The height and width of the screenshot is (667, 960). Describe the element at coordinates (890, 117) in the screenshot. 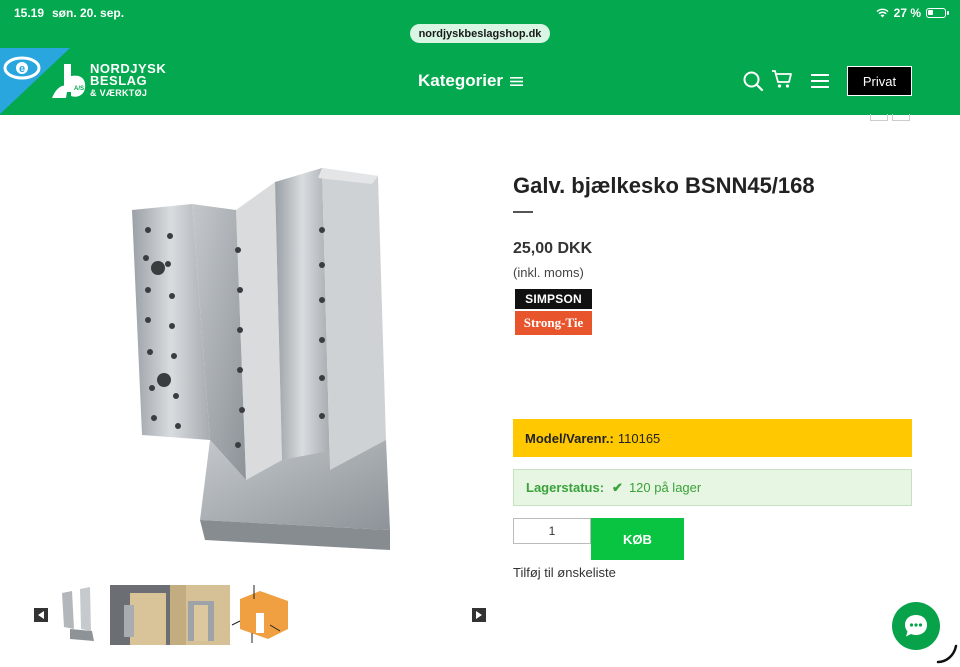

I see `view-toggle` at that location.